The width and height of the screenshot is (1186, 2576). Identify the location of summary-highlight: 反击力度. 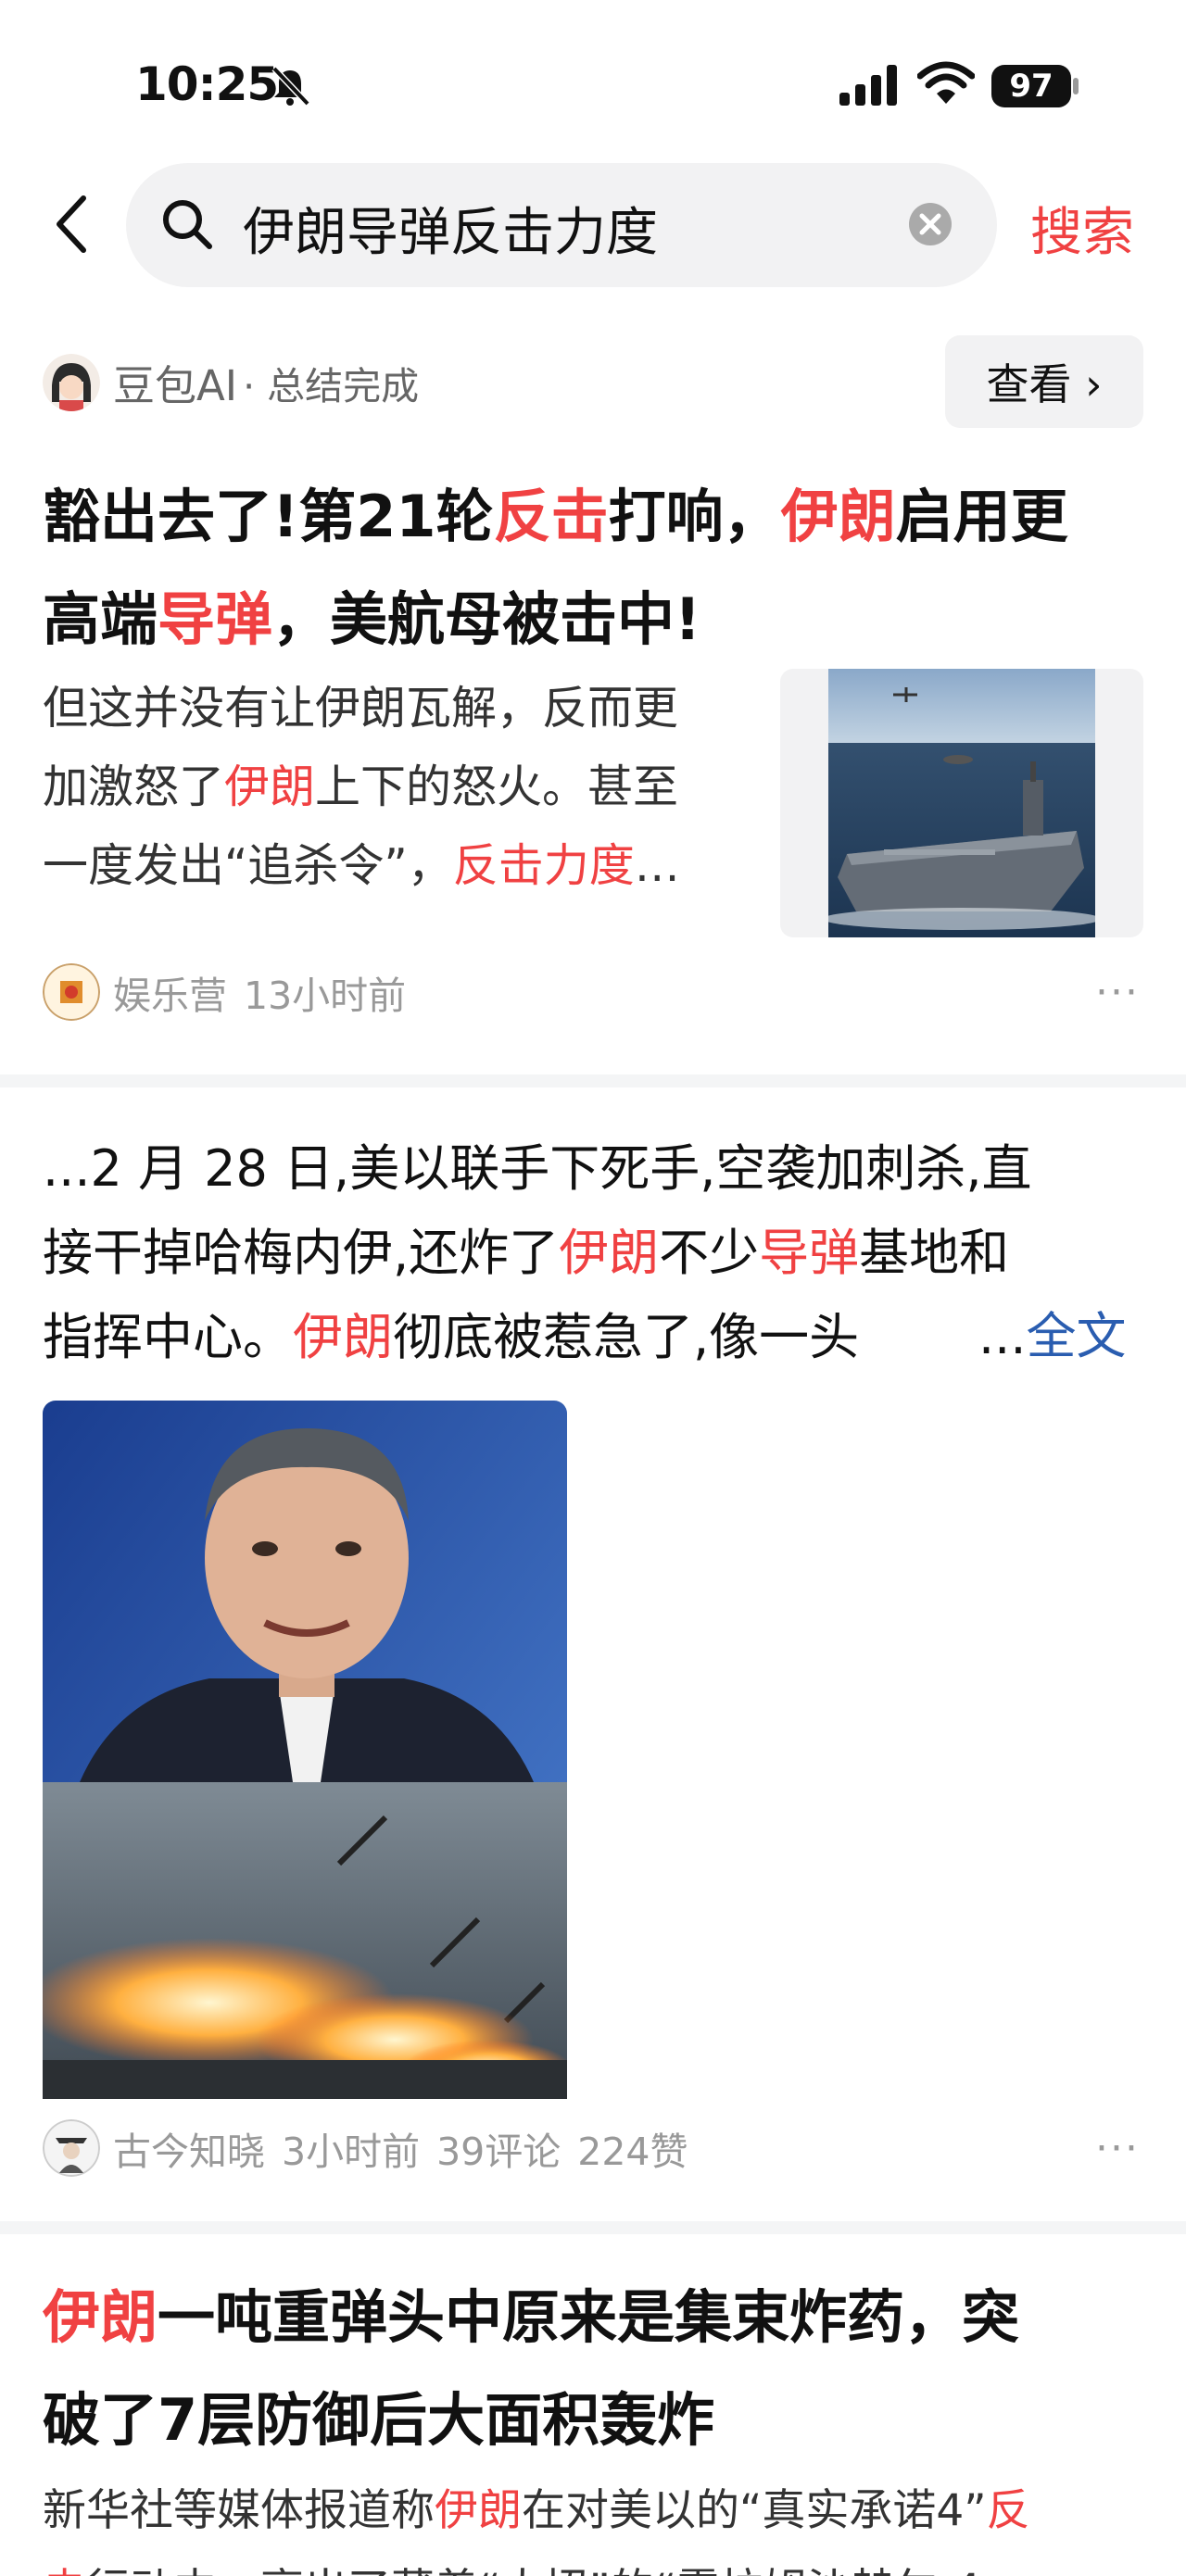
(543, 865).